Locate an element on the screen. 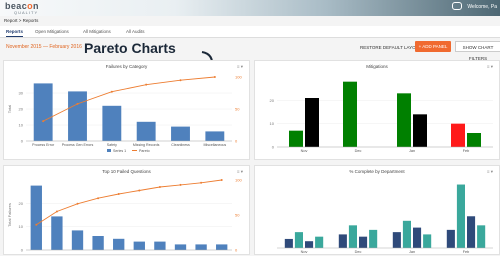 This screenshot has height=256, width=500. tab-open-mitigations: Open Mitigations is located at coordinates (52, 31).